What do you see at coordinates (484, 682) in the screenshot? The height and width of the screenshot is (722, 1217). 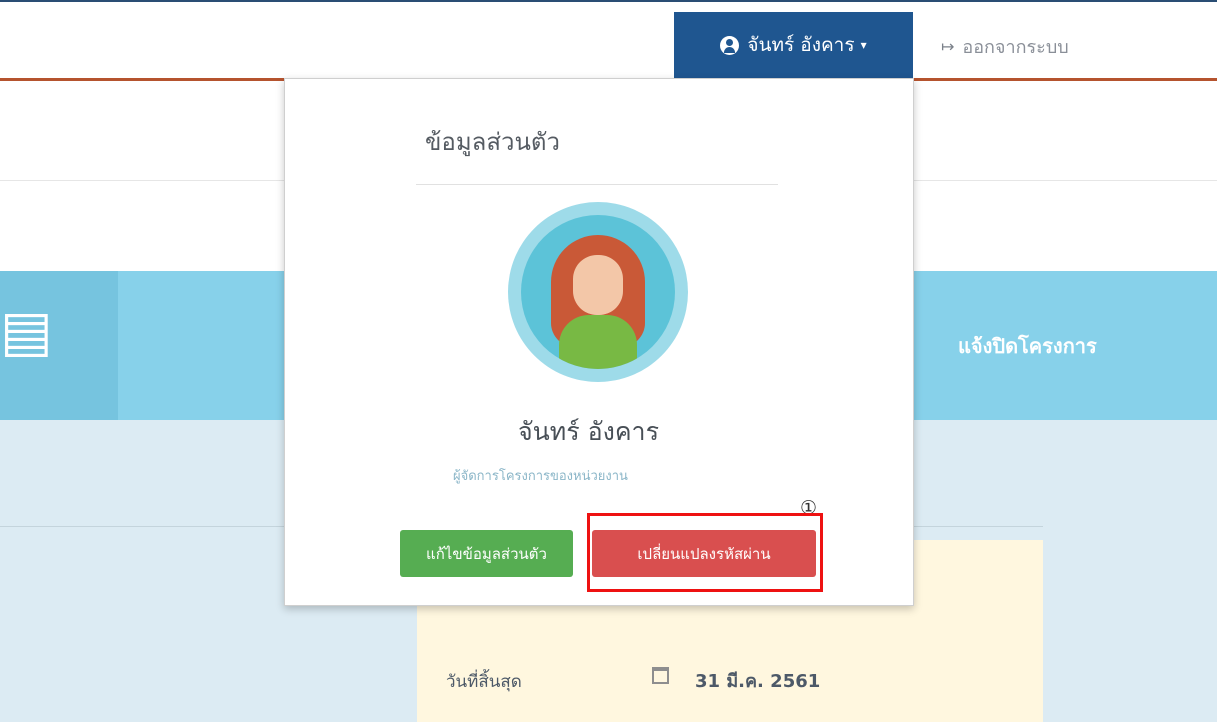 I see `end-date-label: วันที่สิ้นสุด` at bounding box center [484, 682].